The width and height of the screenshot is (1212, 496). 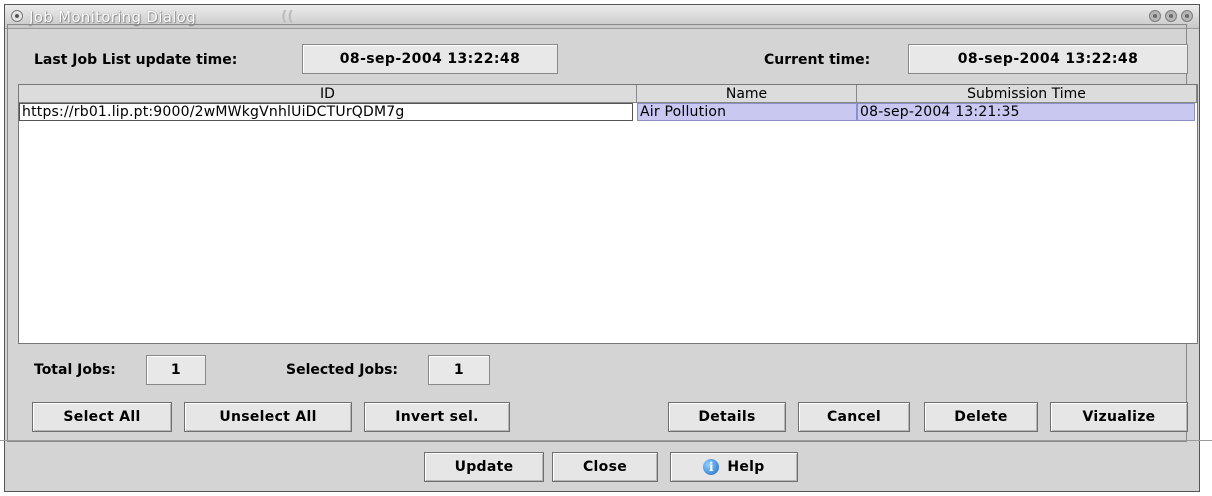 I want to click on current-time-label: Current time:, so click(x=817, y=60).